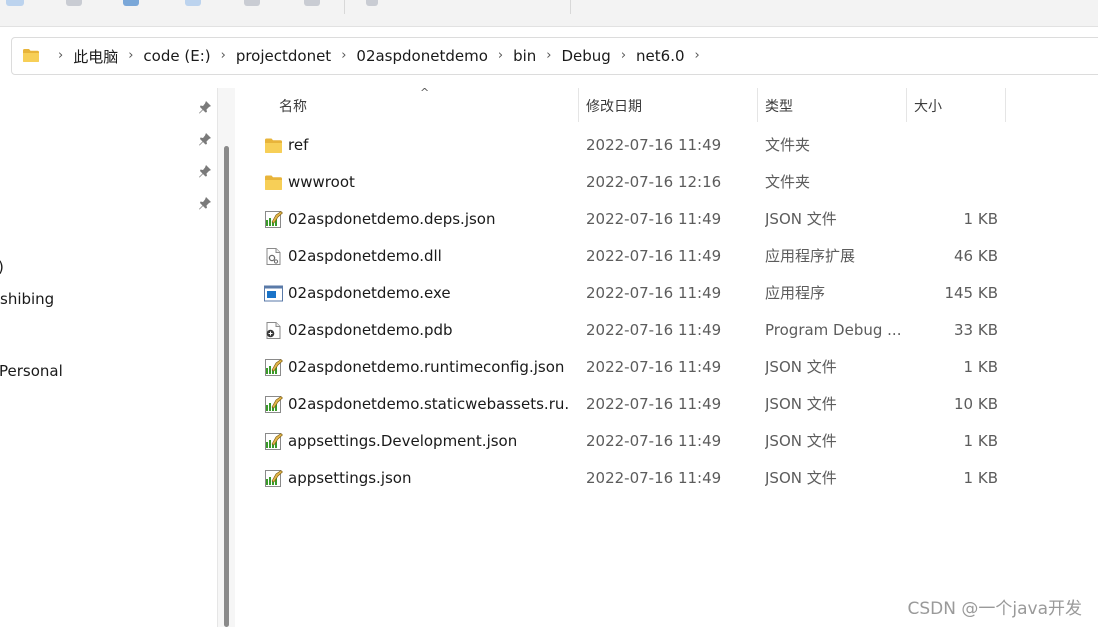 Image resolution: width=1098 pixels, height=627 pixels. What do you see at coordinates (586, 56) in the screenshot?
I see `breadcrumb-item: Debug` at bounding box center [586, 56].